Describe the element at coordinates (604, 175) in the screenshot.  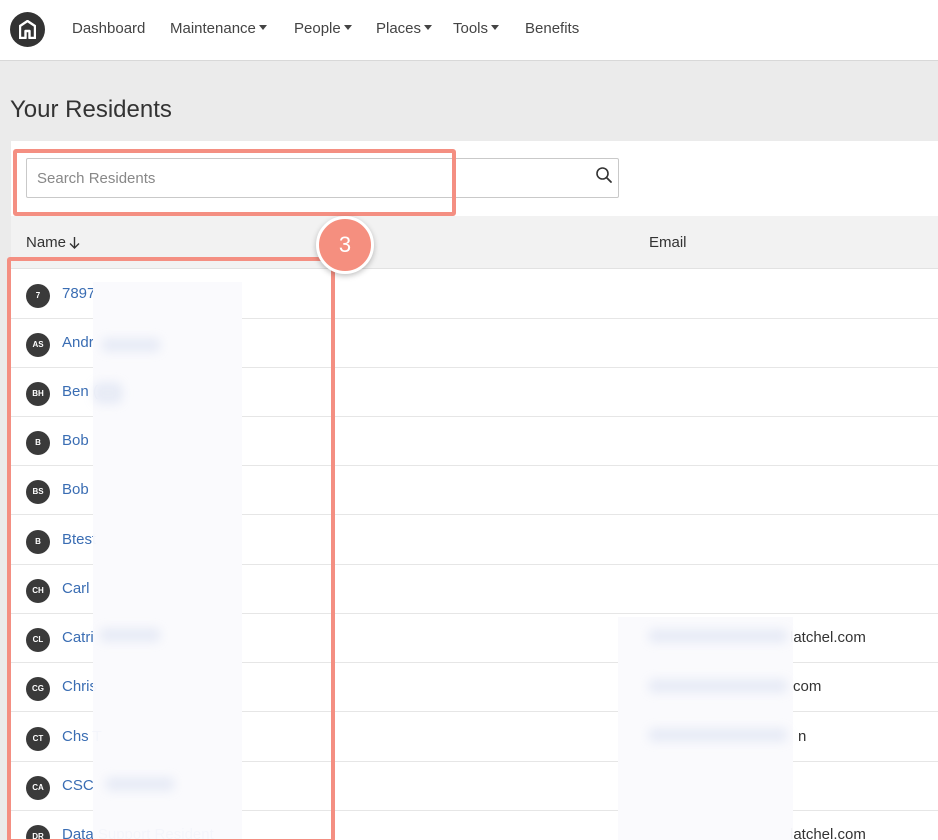
I see `search-icon` at that location.